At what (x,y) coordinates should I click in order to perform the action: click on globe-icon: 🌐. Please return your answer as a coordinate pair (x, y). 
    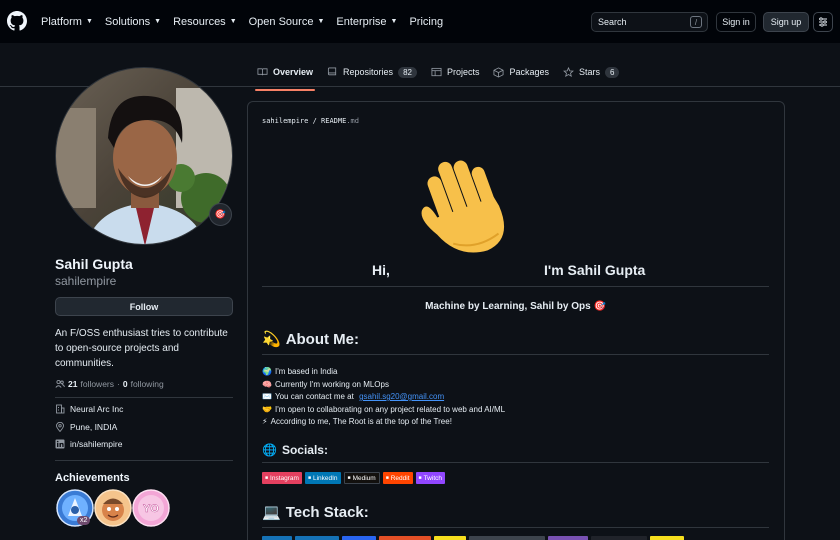
    Looking at the image, I should click on (269, 450).